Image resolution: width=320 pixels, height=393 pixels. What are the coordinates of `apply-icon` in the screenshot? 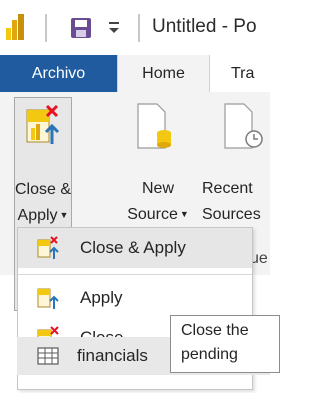 It's located at (48, 298).